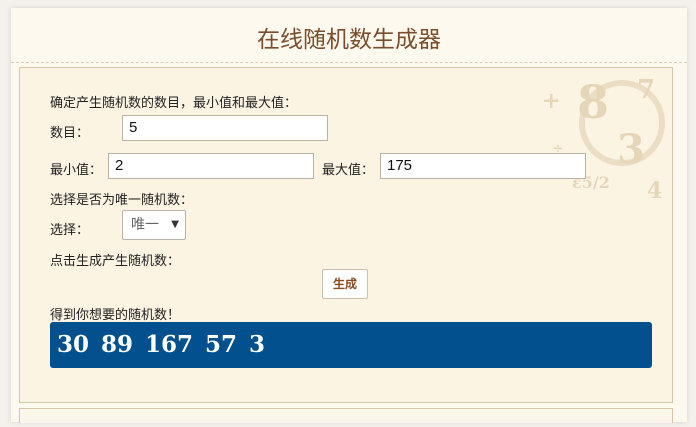 The height and width of the screenshot is (427, 696). Describe the element at coordinates (603, 139) in the screenshot. I see `numbers-decoration: 8 3 + 7 ε5/2 4 ÷` at that location.